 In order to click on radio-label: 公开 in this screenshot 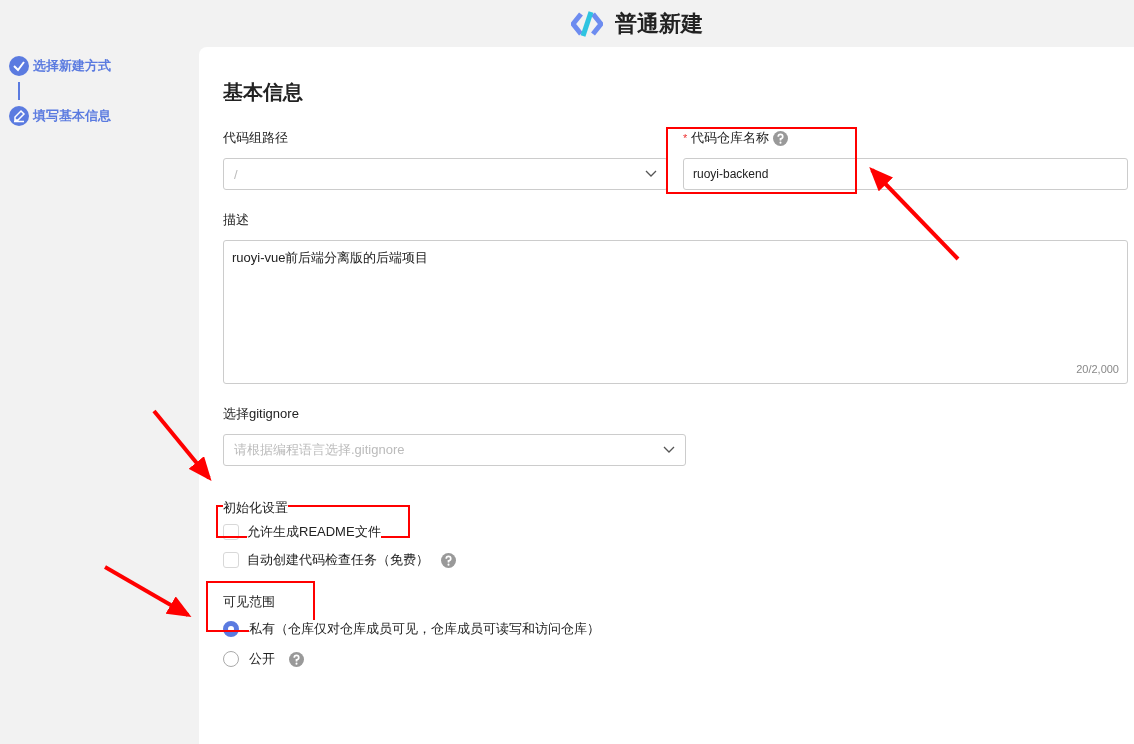, I will do `click(262, 659)`.